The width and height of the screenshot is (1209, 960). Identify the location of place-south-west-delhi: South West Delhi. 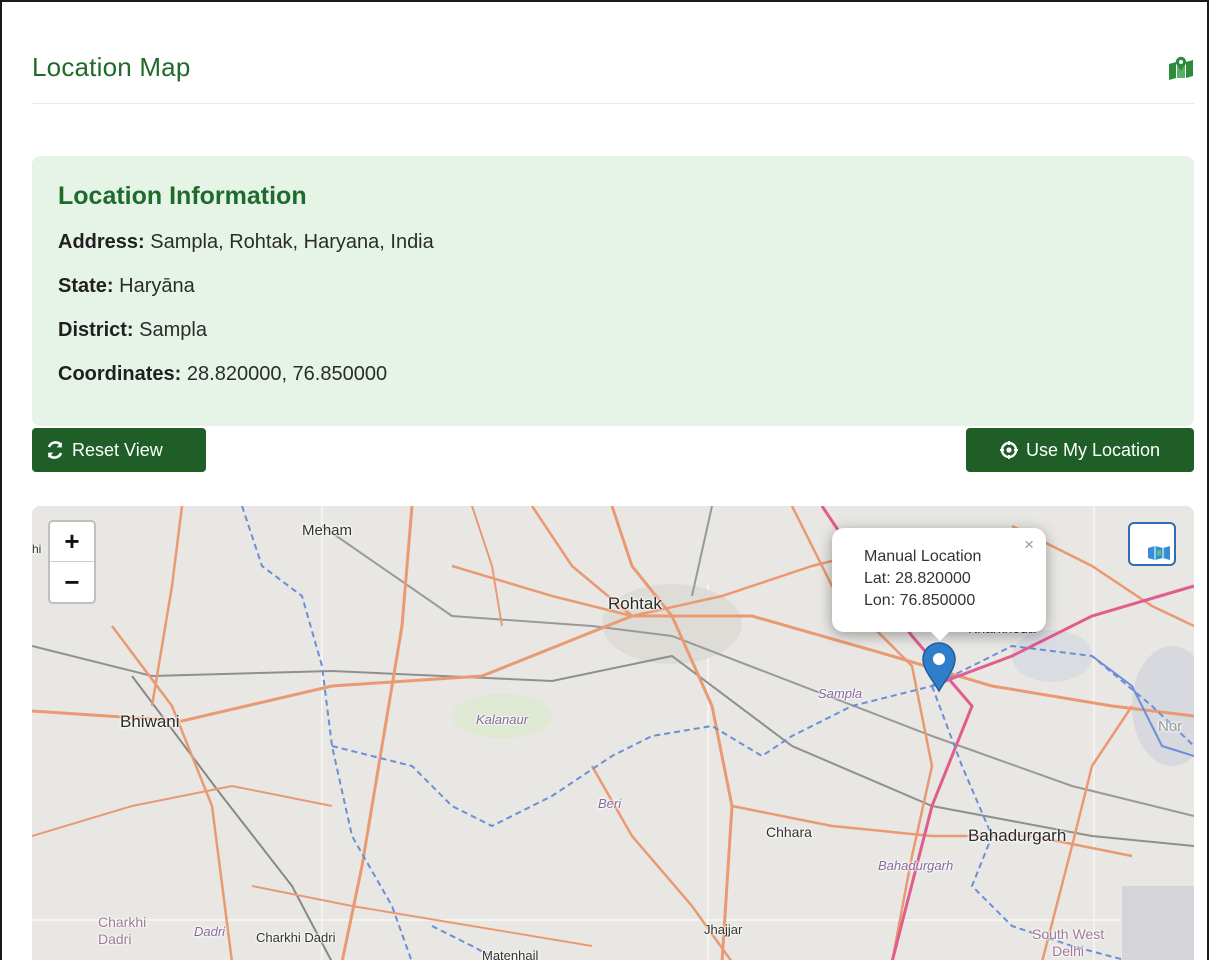
(1068, 942).